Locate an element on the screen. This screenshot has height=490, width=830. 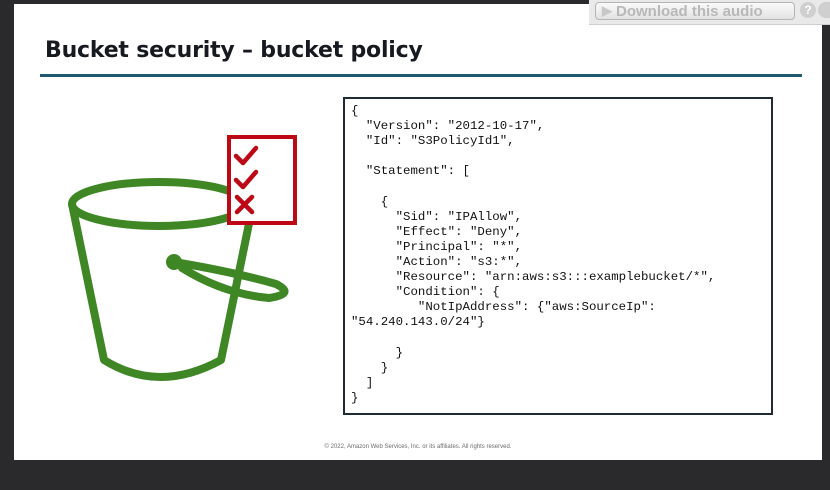
play-icon: ▶ is located at coordinates (607, 10).